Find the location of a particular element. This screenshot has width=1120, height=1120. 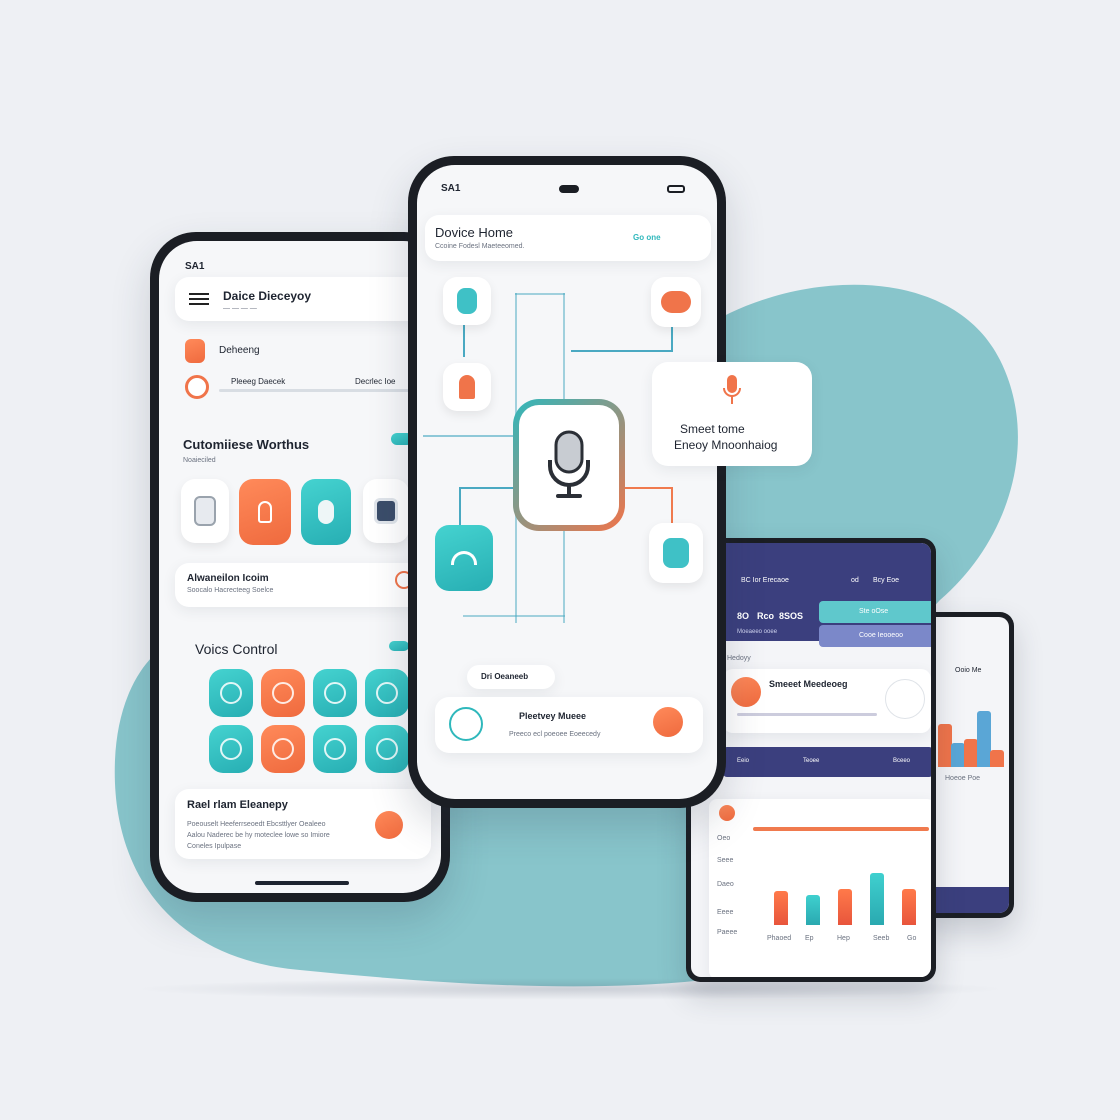

customise-workflows-sub: Noaieciled is located at coordinates (199, 460).